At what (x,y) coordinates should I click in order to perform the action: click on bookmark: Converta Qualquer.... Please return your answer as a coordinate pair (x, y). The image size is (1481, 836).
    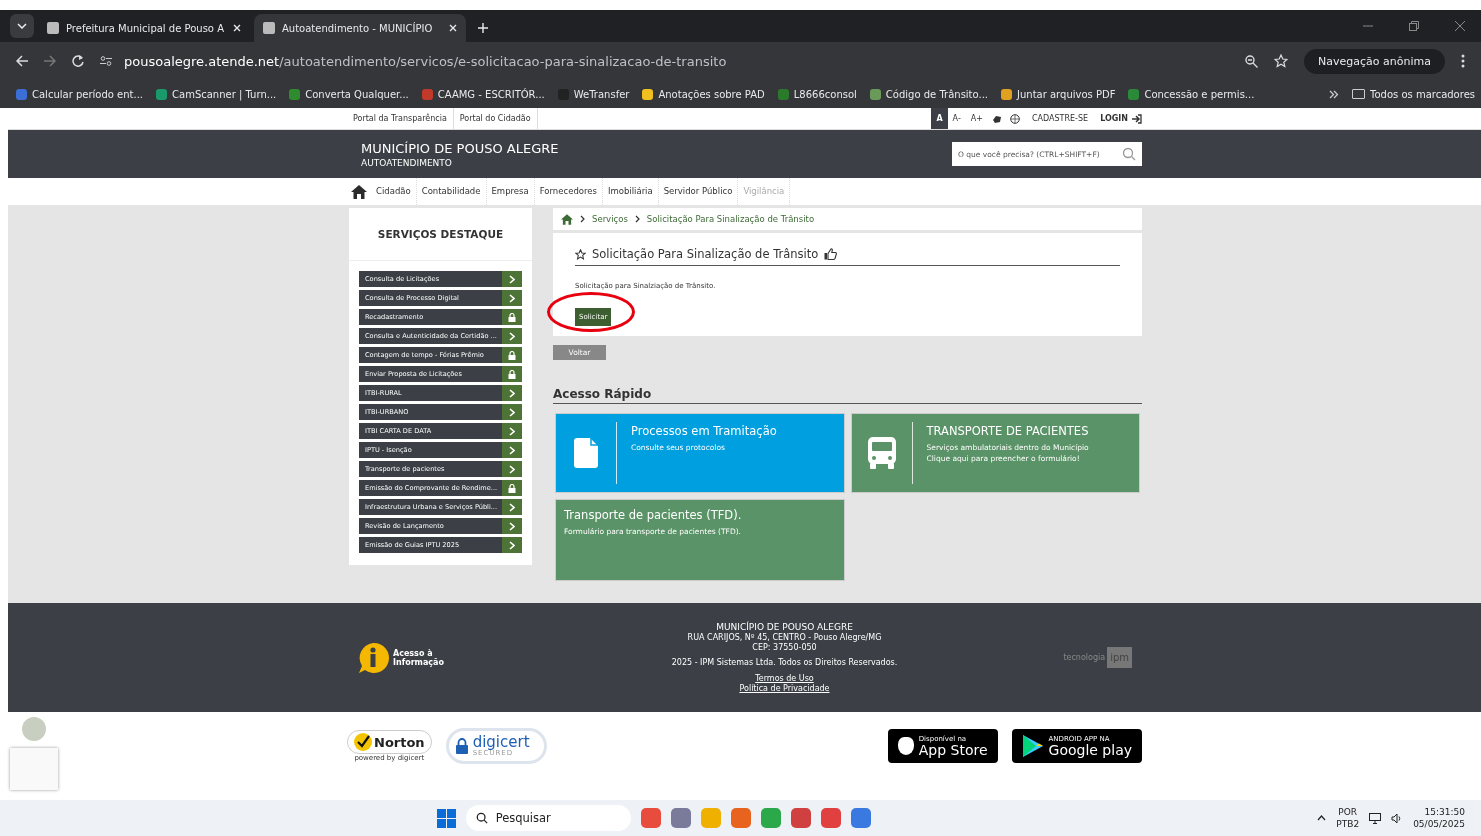
    Looking at the image, I should click on (349, 94).